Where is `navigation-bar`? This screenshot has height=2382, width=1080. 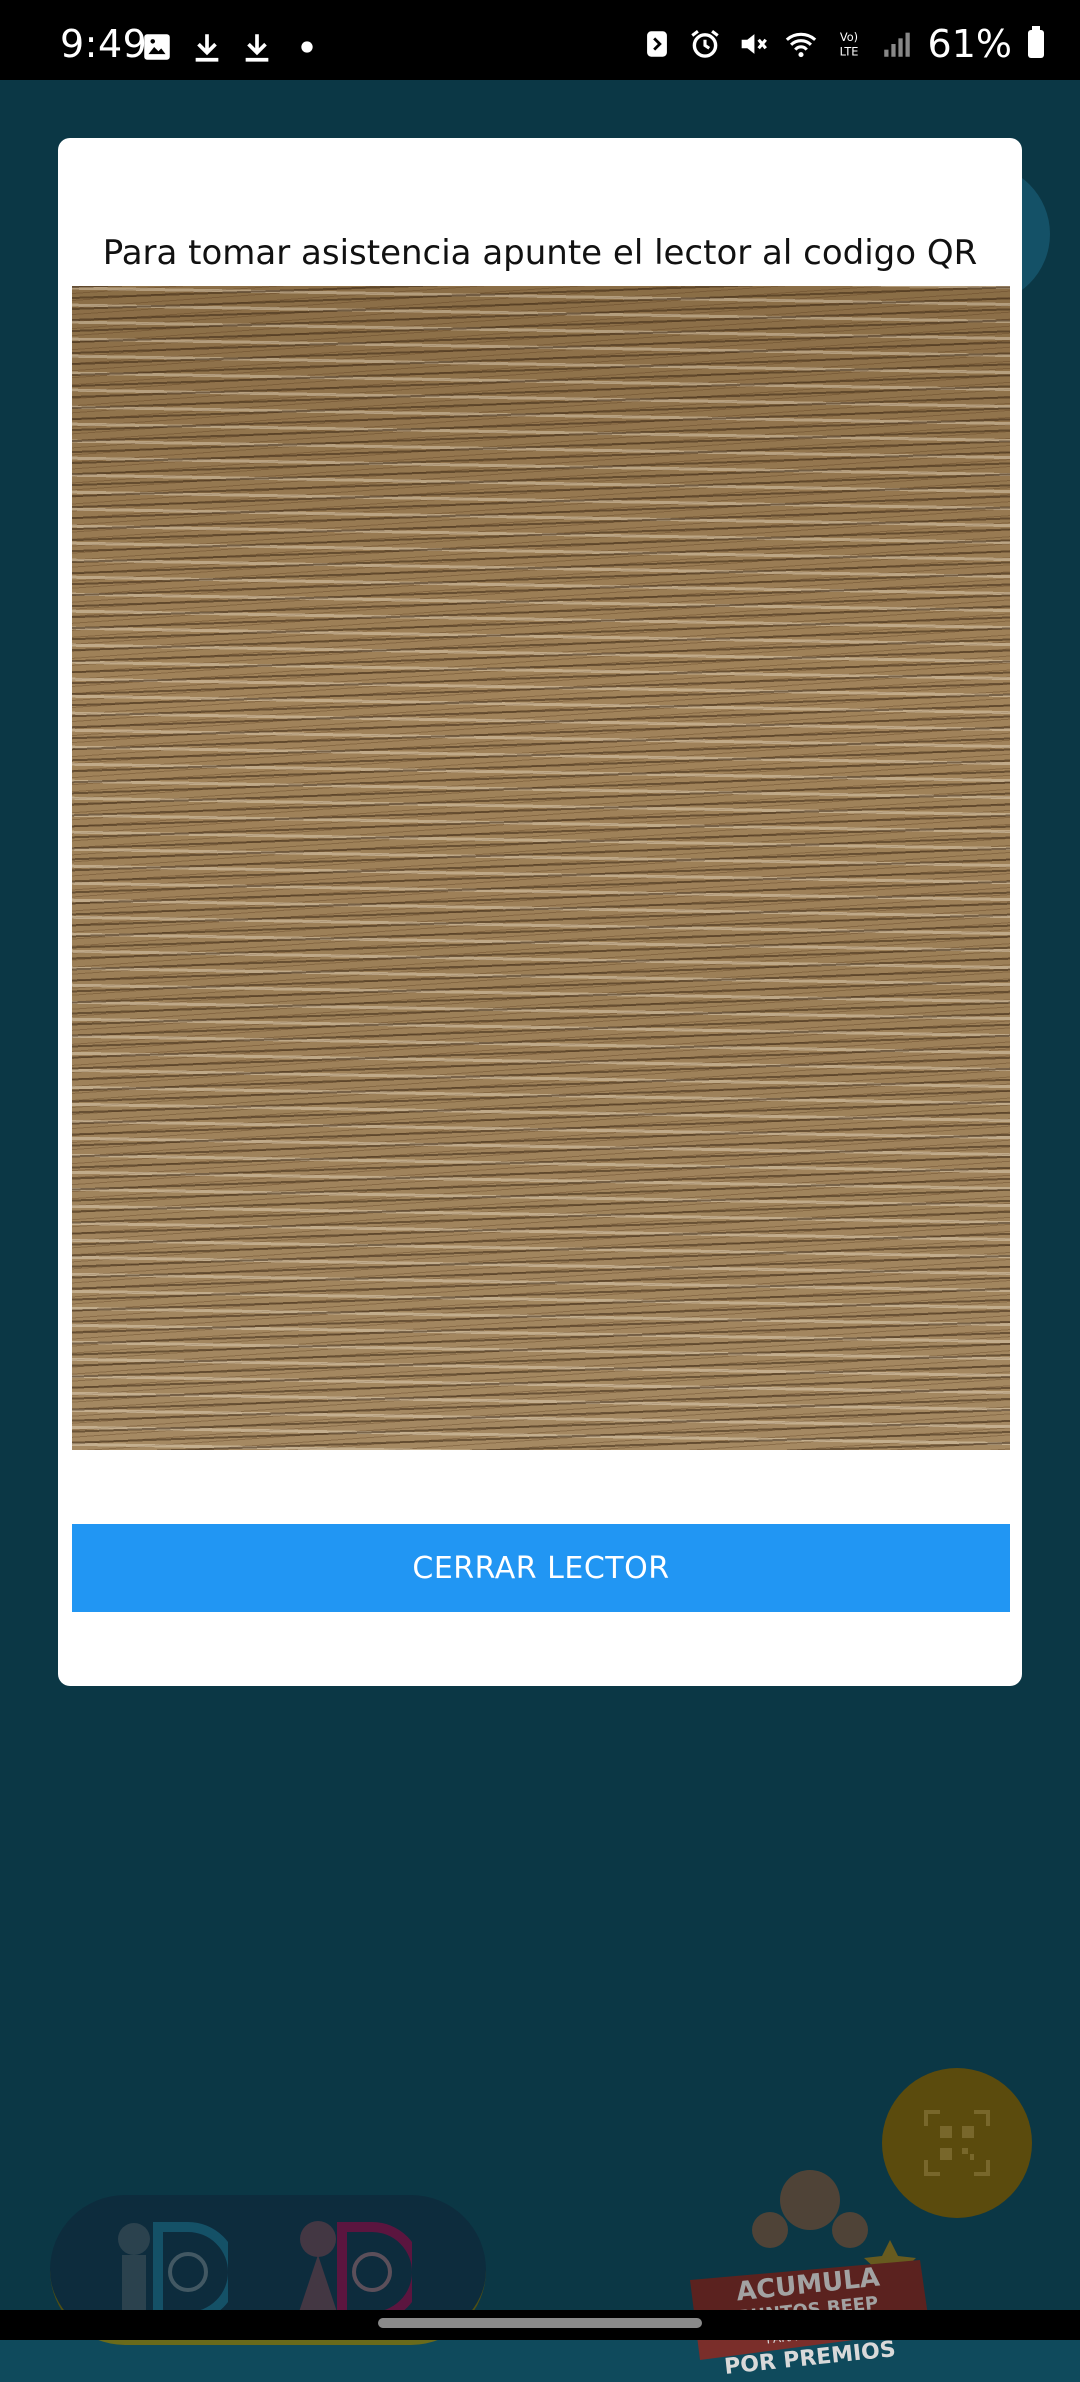 navigation-bar is located at coordinates (540, 2325).